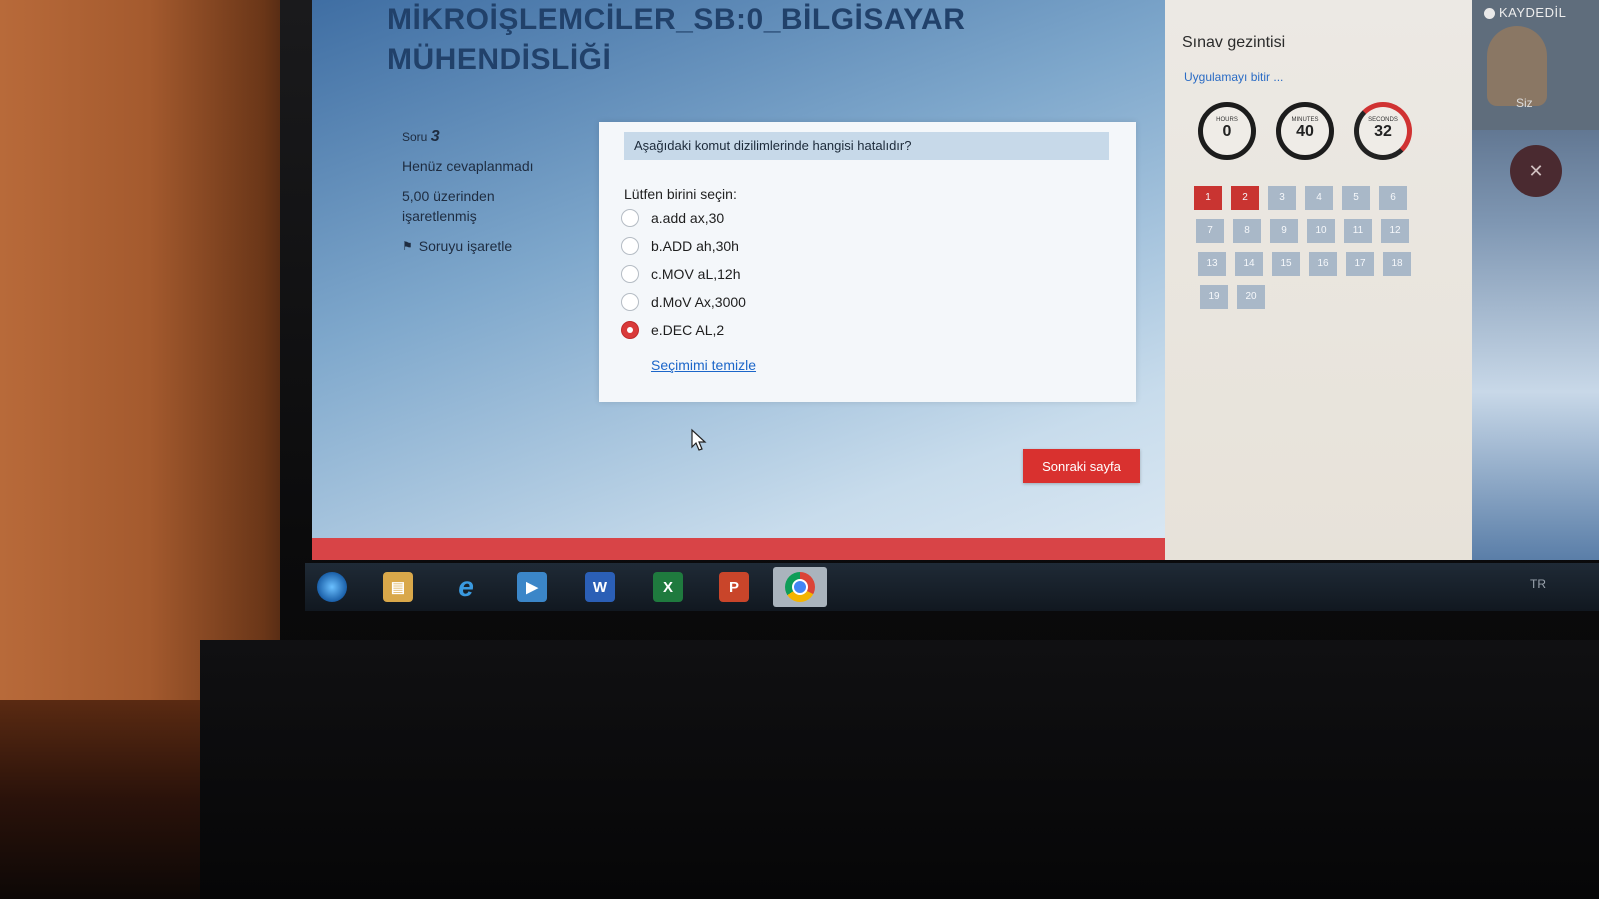 This screenshot has width=1599, height=899. I want to click on taskbar-powerpoint: P, so click(734, 587).